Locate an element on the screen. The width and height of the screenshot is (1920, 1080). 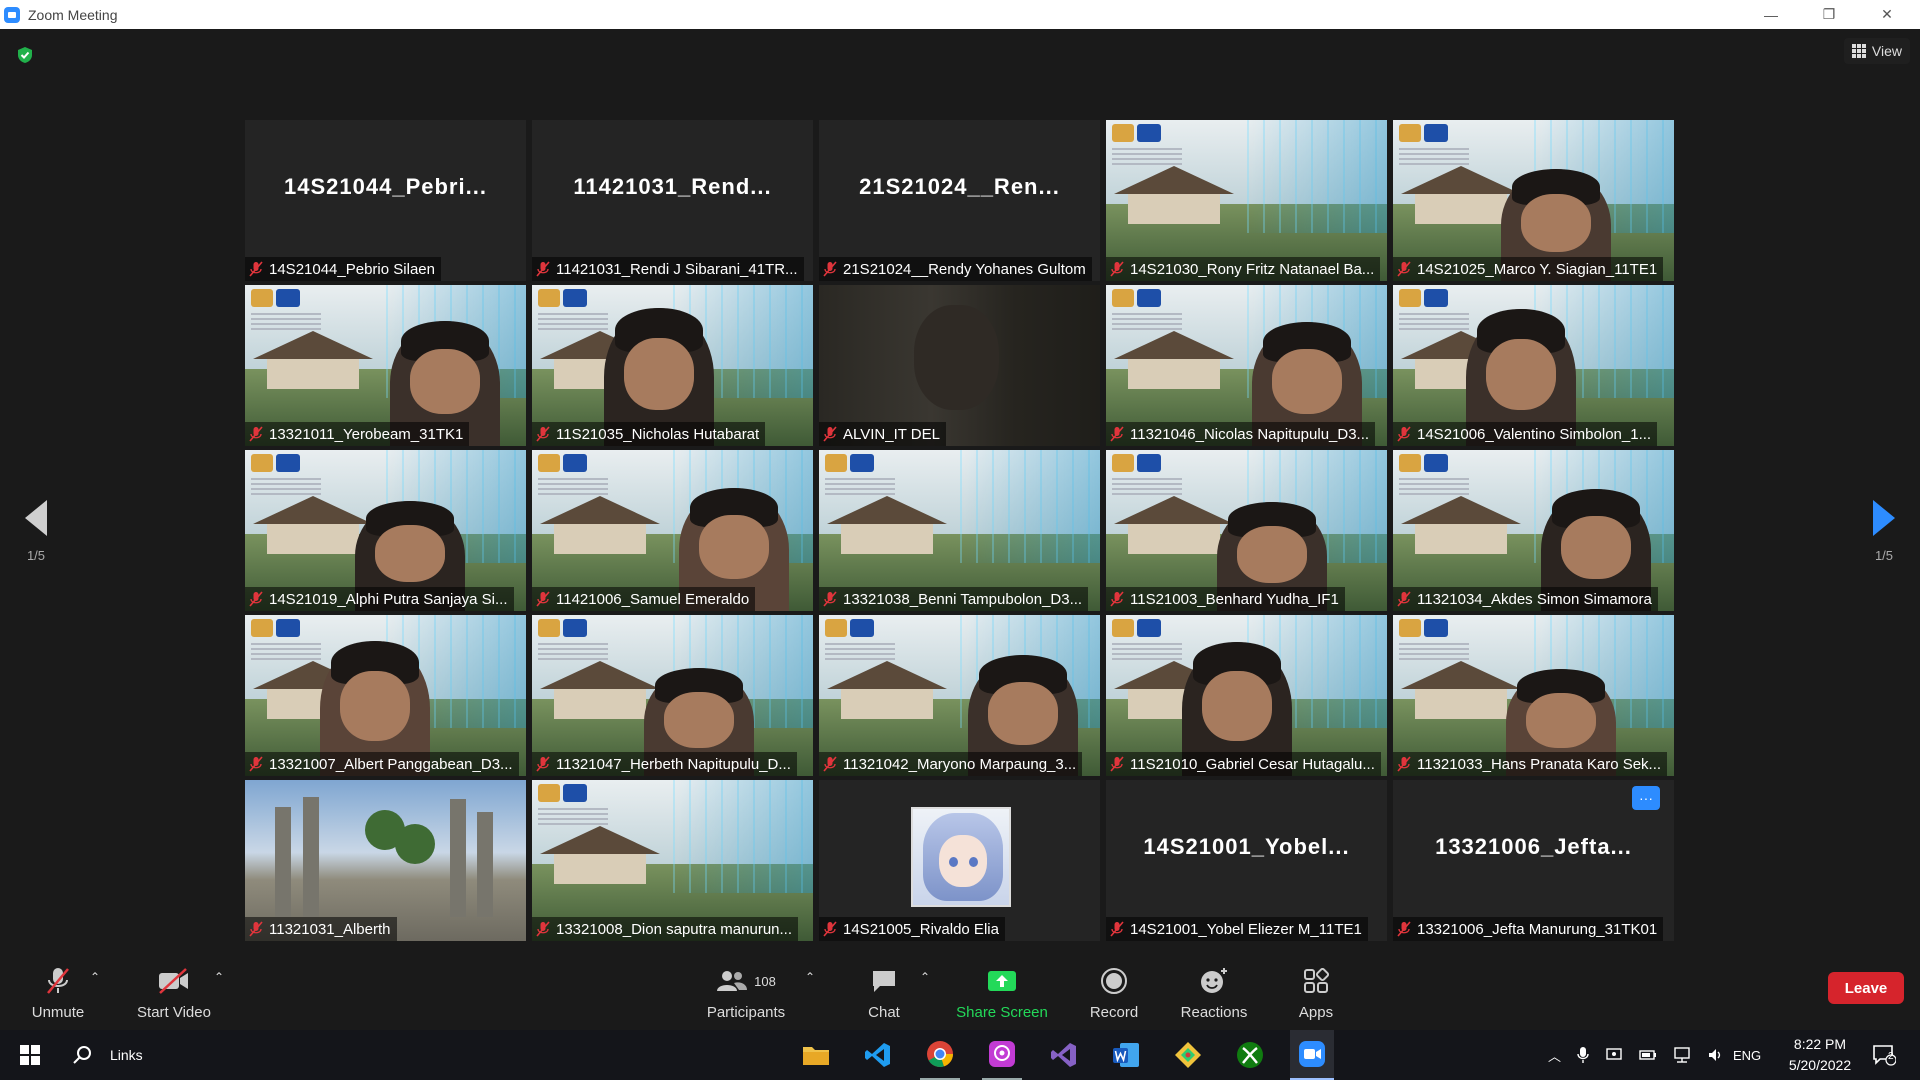
taskbar-vscode is located at coordinates (878, 1055).